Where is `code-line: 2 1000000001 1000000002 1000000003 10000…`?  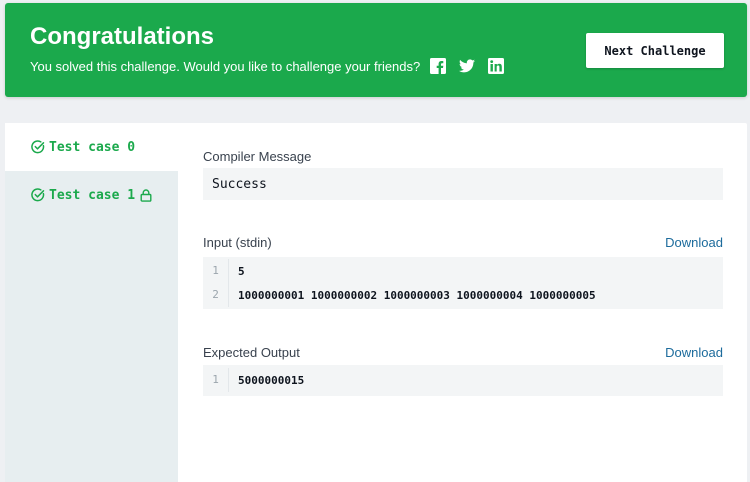
code-line: 2 1000000001 1000000002 1000000003 10000… is located at coordinates (463, 295).